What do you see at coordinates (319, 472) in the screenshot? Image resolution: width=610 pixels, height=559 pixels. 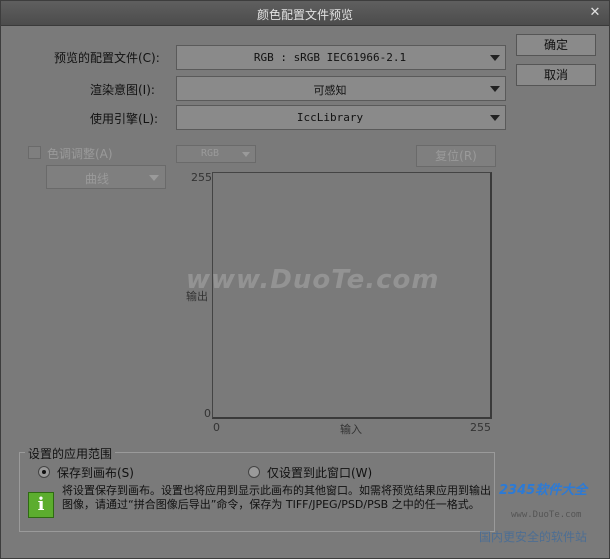 I see `this-window-only-label: 仅设置到此窗口(W)` at bounding box center [319, 472].